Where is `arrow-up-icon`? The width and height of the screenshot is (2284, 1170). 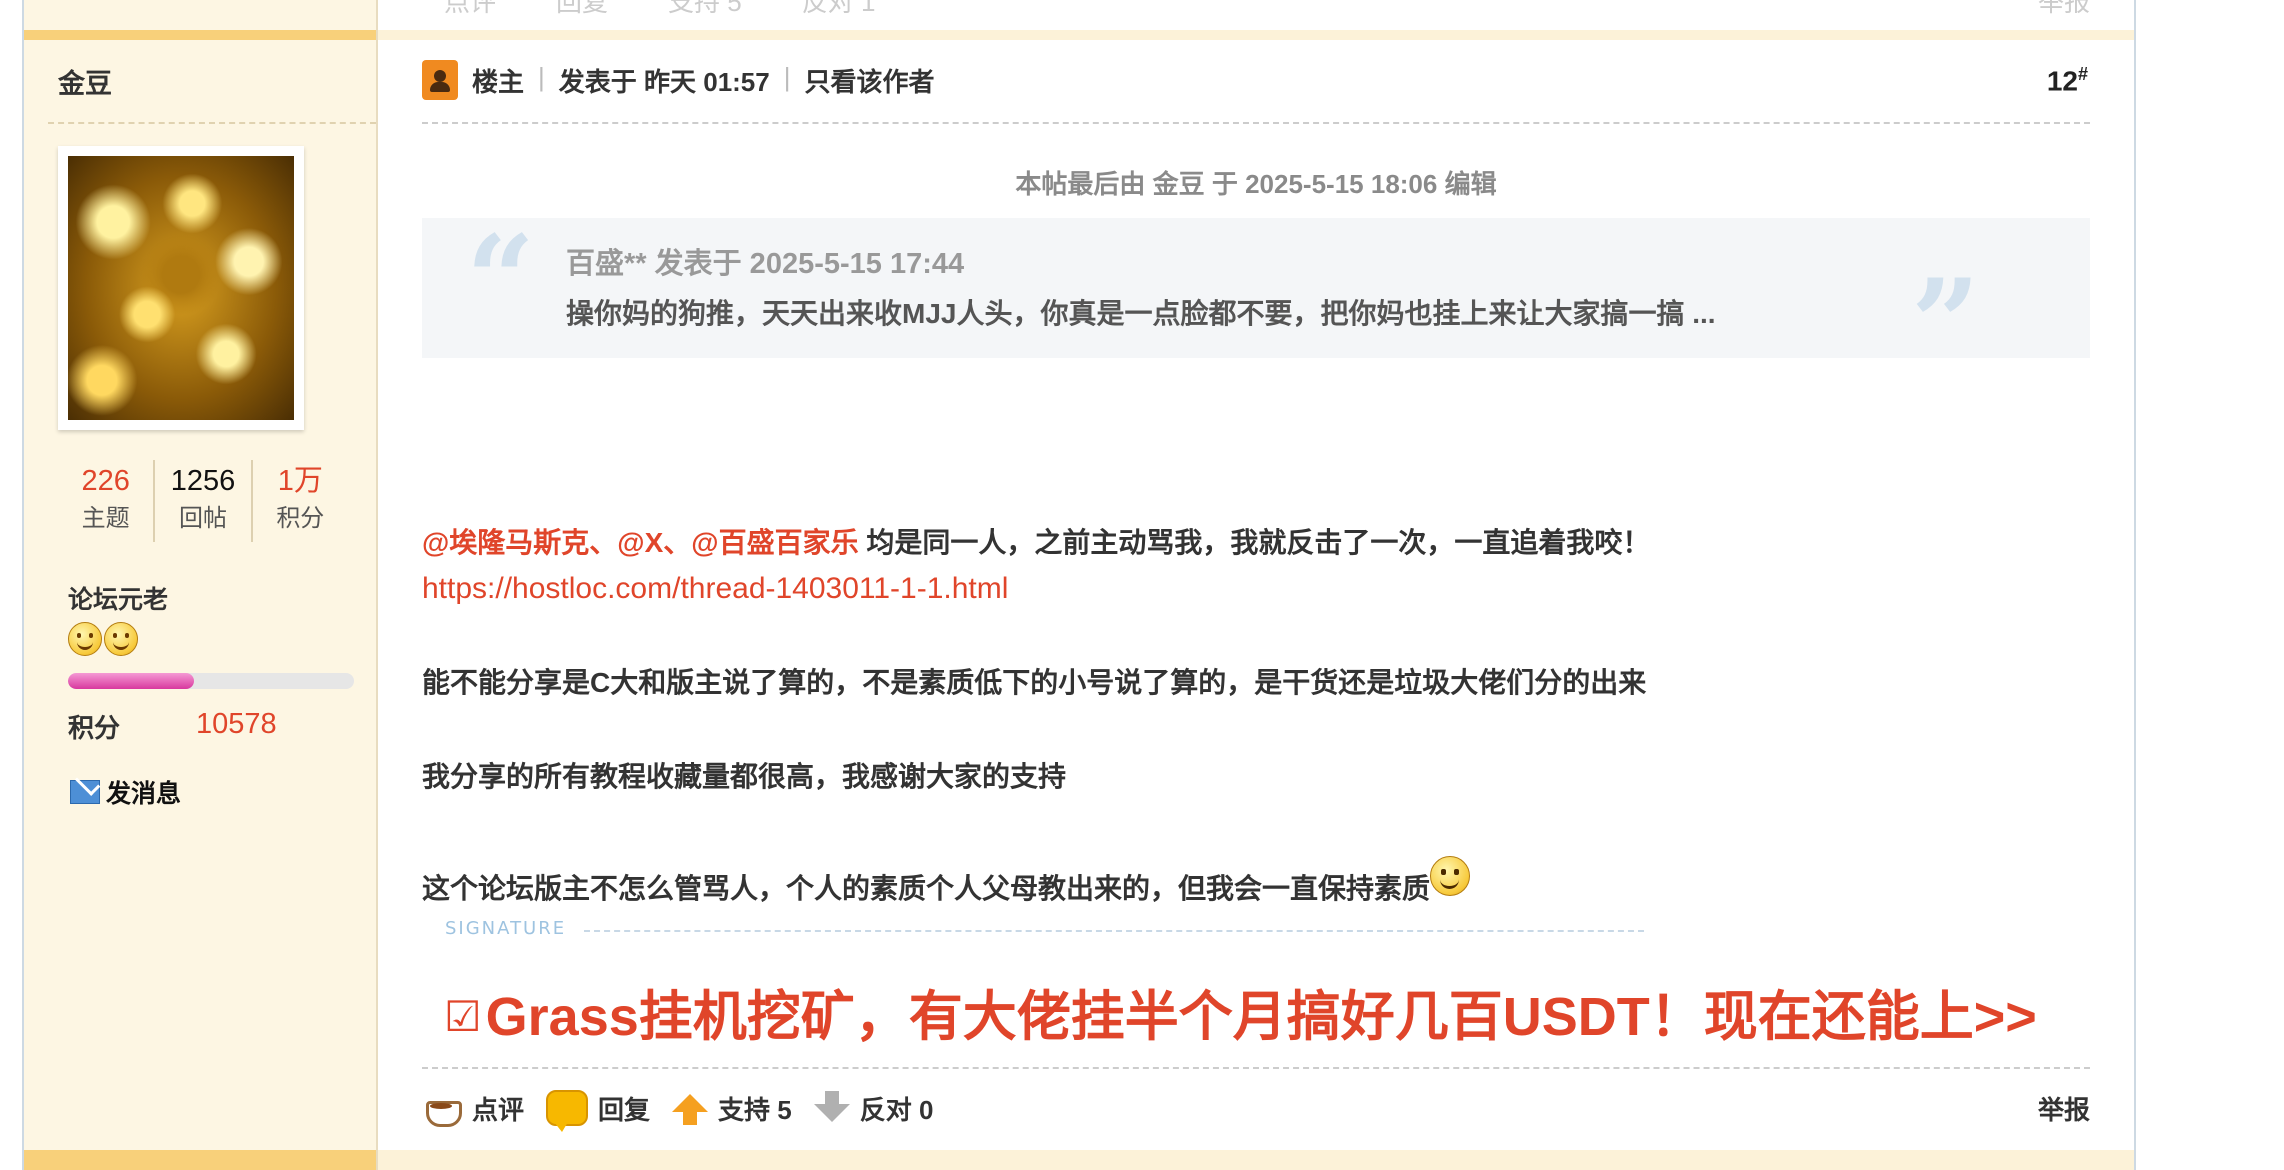 arrow-up-icon is located at coordinates (690, 1109).